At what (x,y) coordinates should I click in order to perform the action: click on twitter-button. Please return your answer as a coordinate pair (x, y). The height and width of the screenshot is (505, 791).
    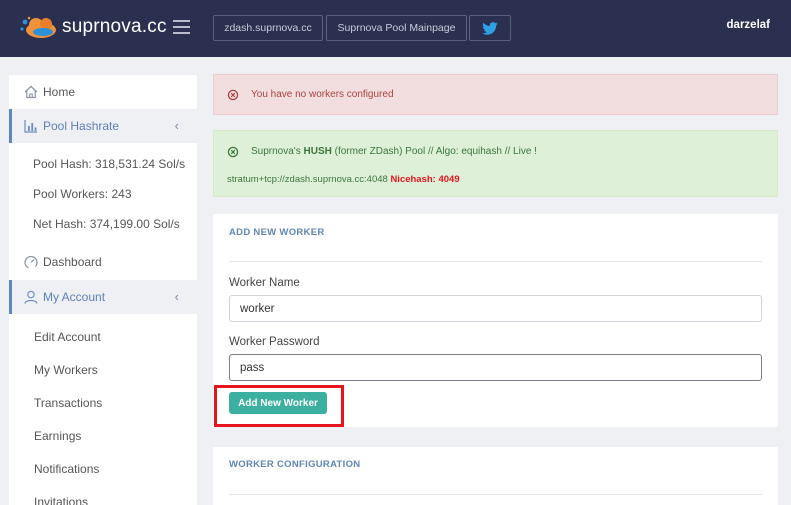
    Looking at the image, I should click on (490, 28).